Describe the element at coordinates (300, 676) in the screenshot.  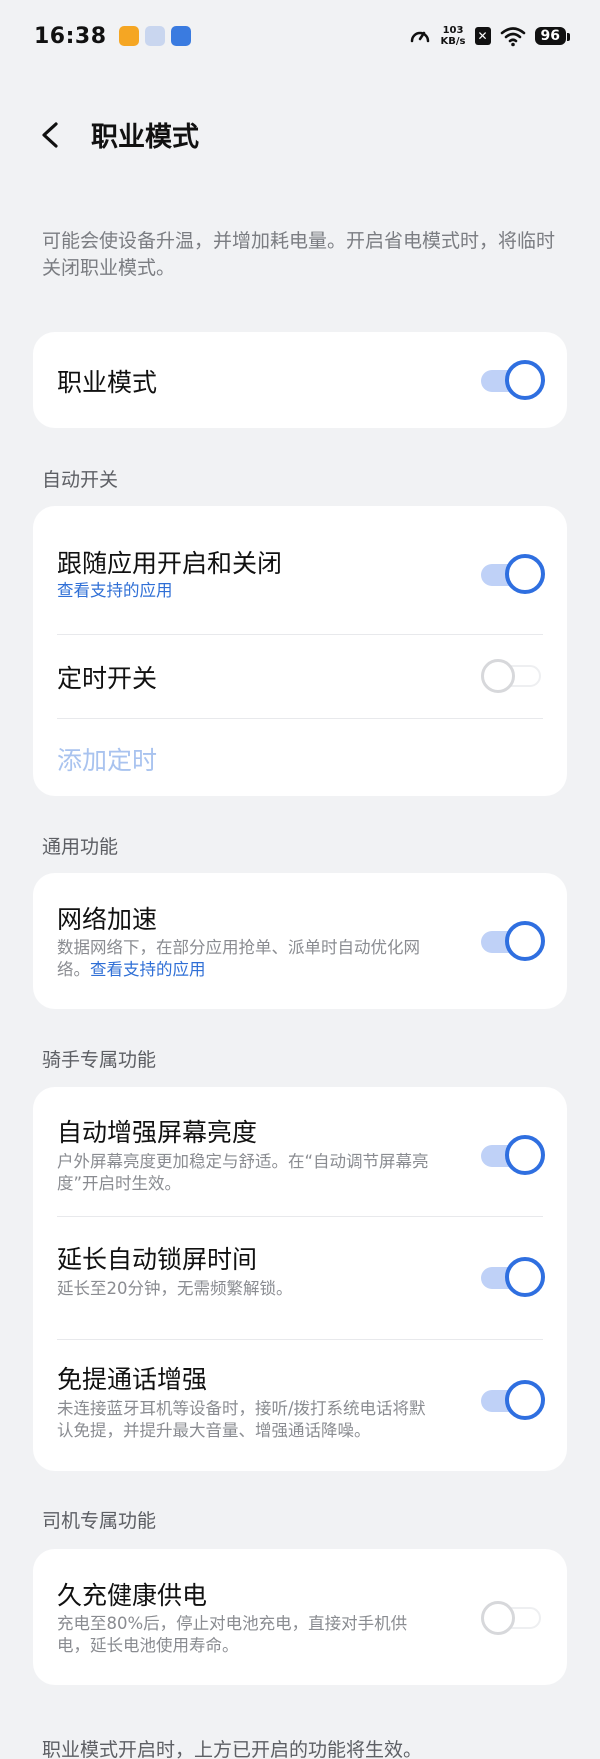
I see `timer-row: 定时开关` at that location.